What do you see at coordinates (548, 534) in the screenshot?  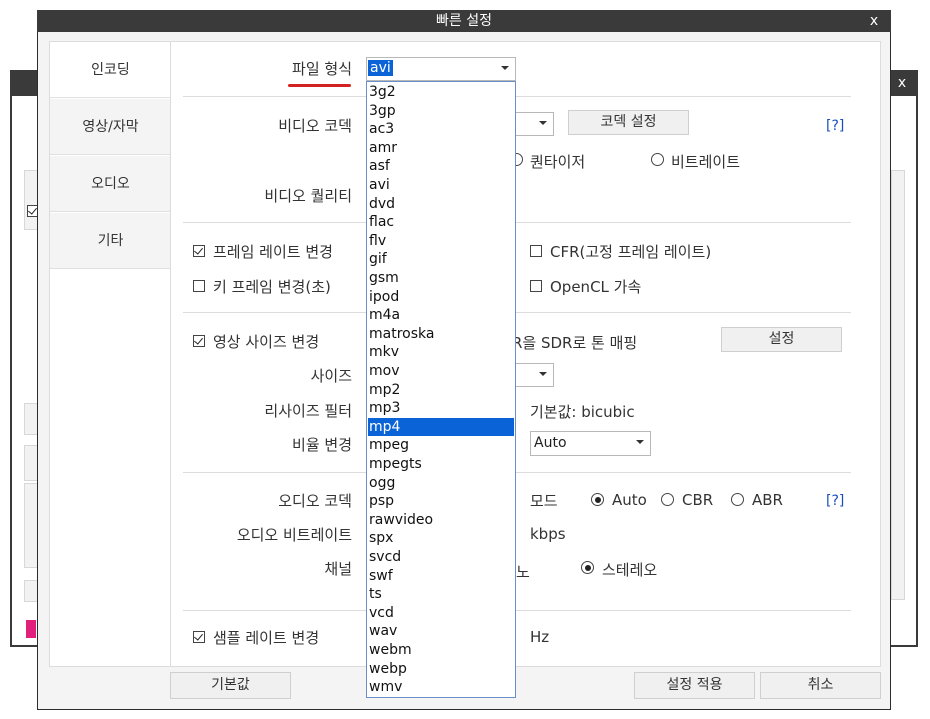 I see `audio-bitrate-unit: kbps` at bounding box center [548, 534].